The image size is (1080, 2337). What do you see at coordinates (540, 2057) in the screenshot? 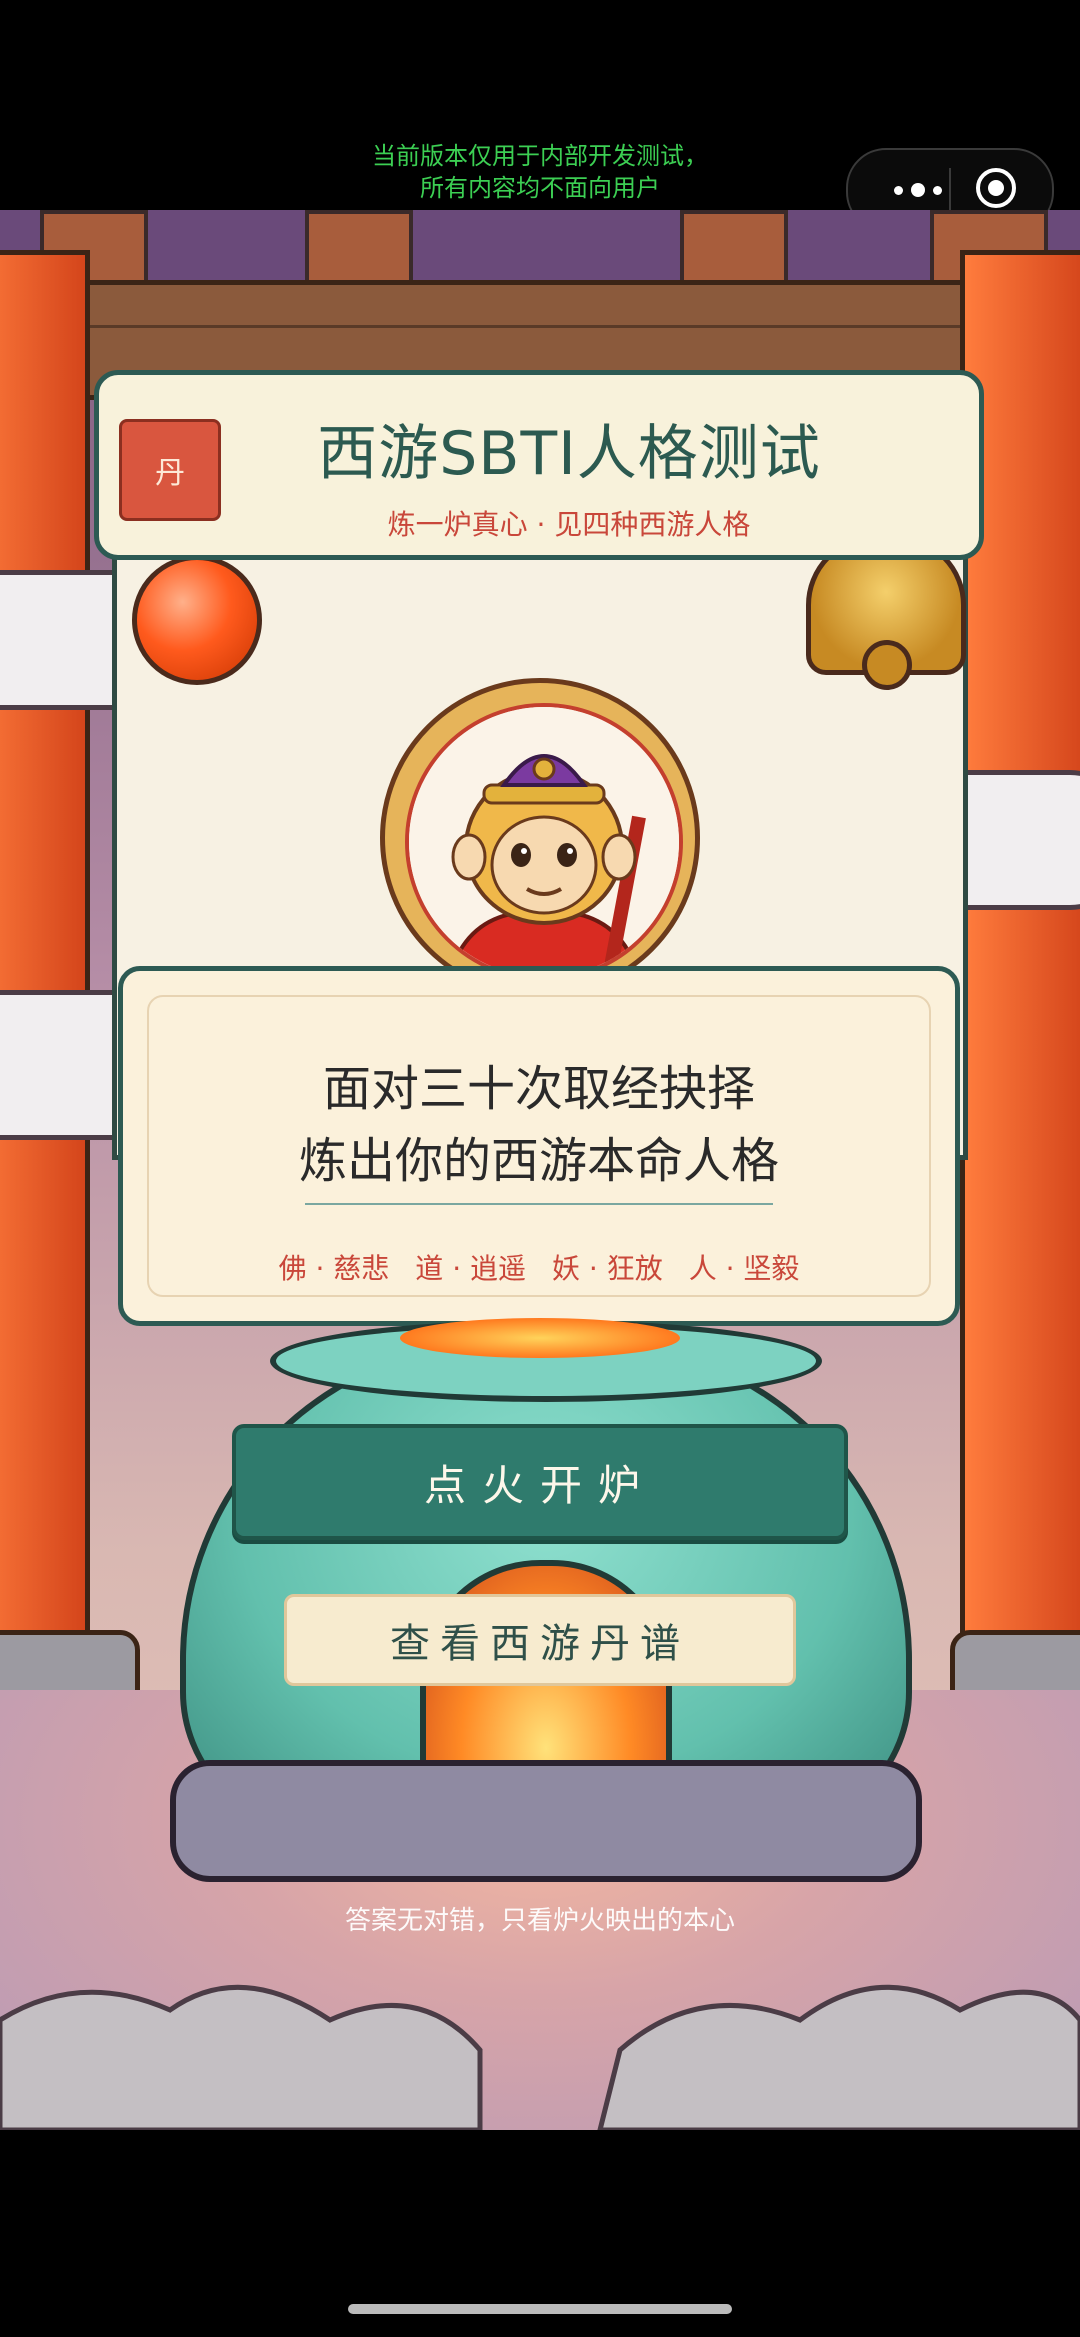
I see `bottom-clouds` at bounding box center [540, 2057].